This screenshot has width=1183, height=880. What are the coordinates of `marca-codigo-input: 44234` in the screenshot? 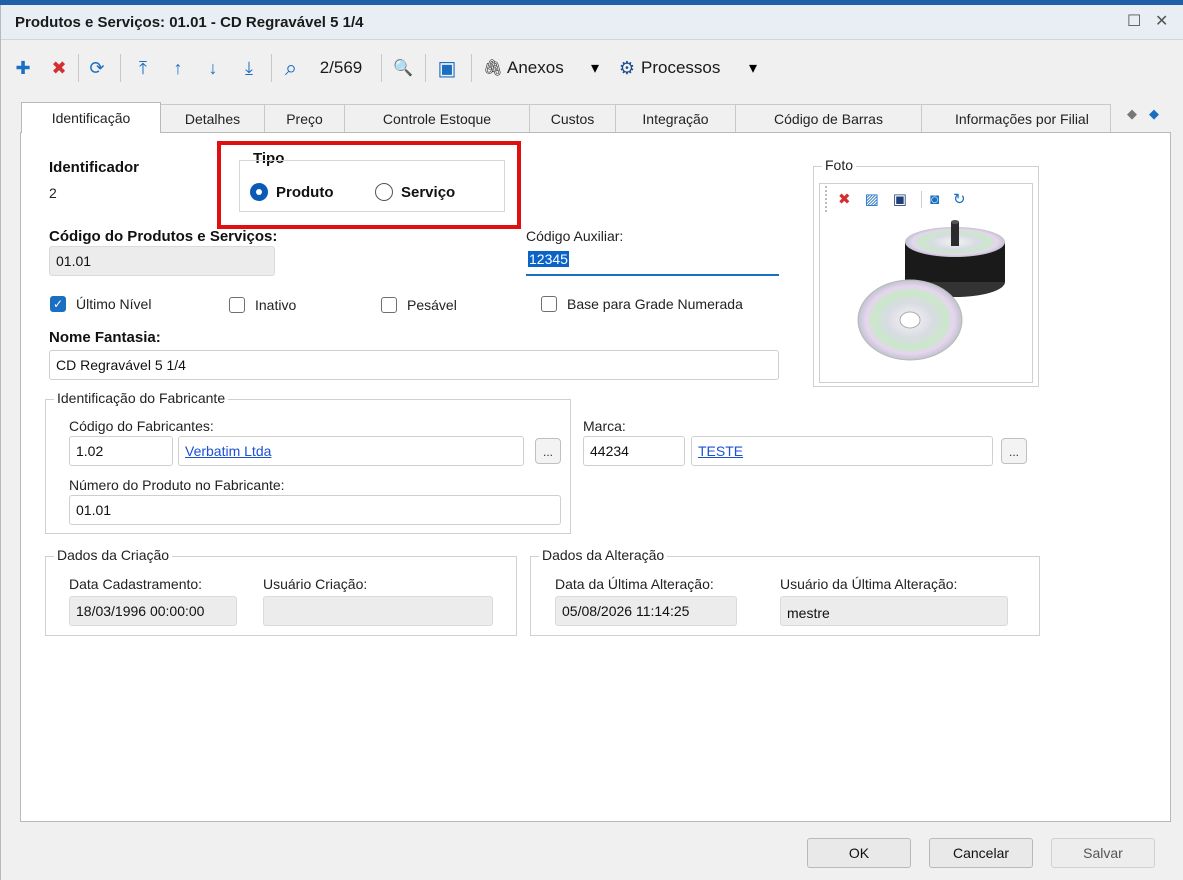 It's located at (634, 451).